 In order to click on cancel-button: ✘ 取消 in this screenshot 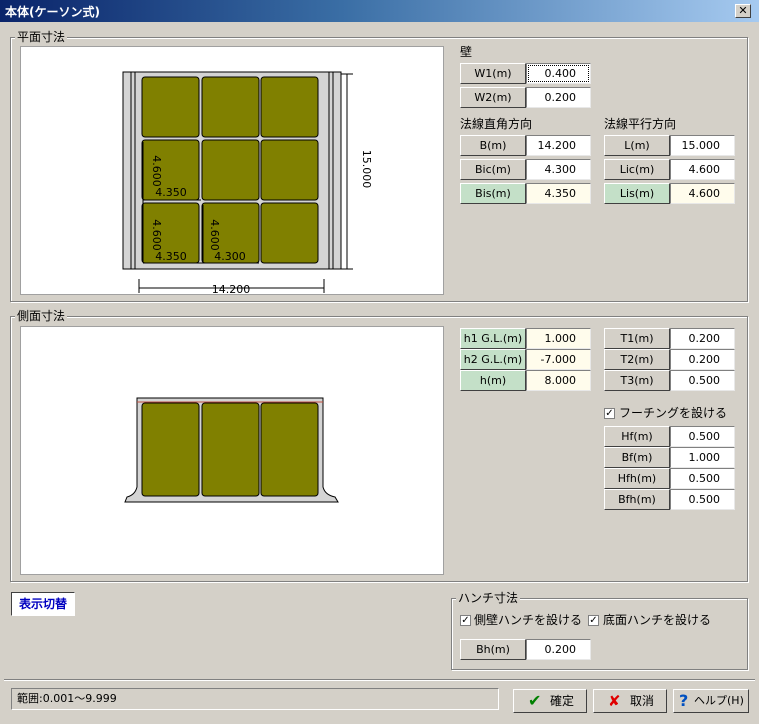, I will do `click(630, 701)`.